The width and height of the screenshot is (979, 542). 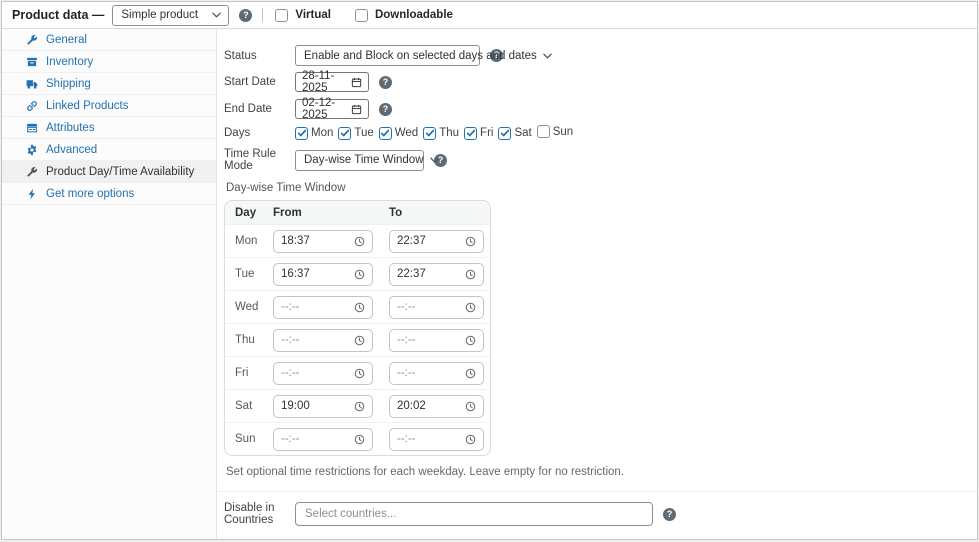 I want to click on table-row-wed: Wed --:-- --:--, so click(x=357, y=306).